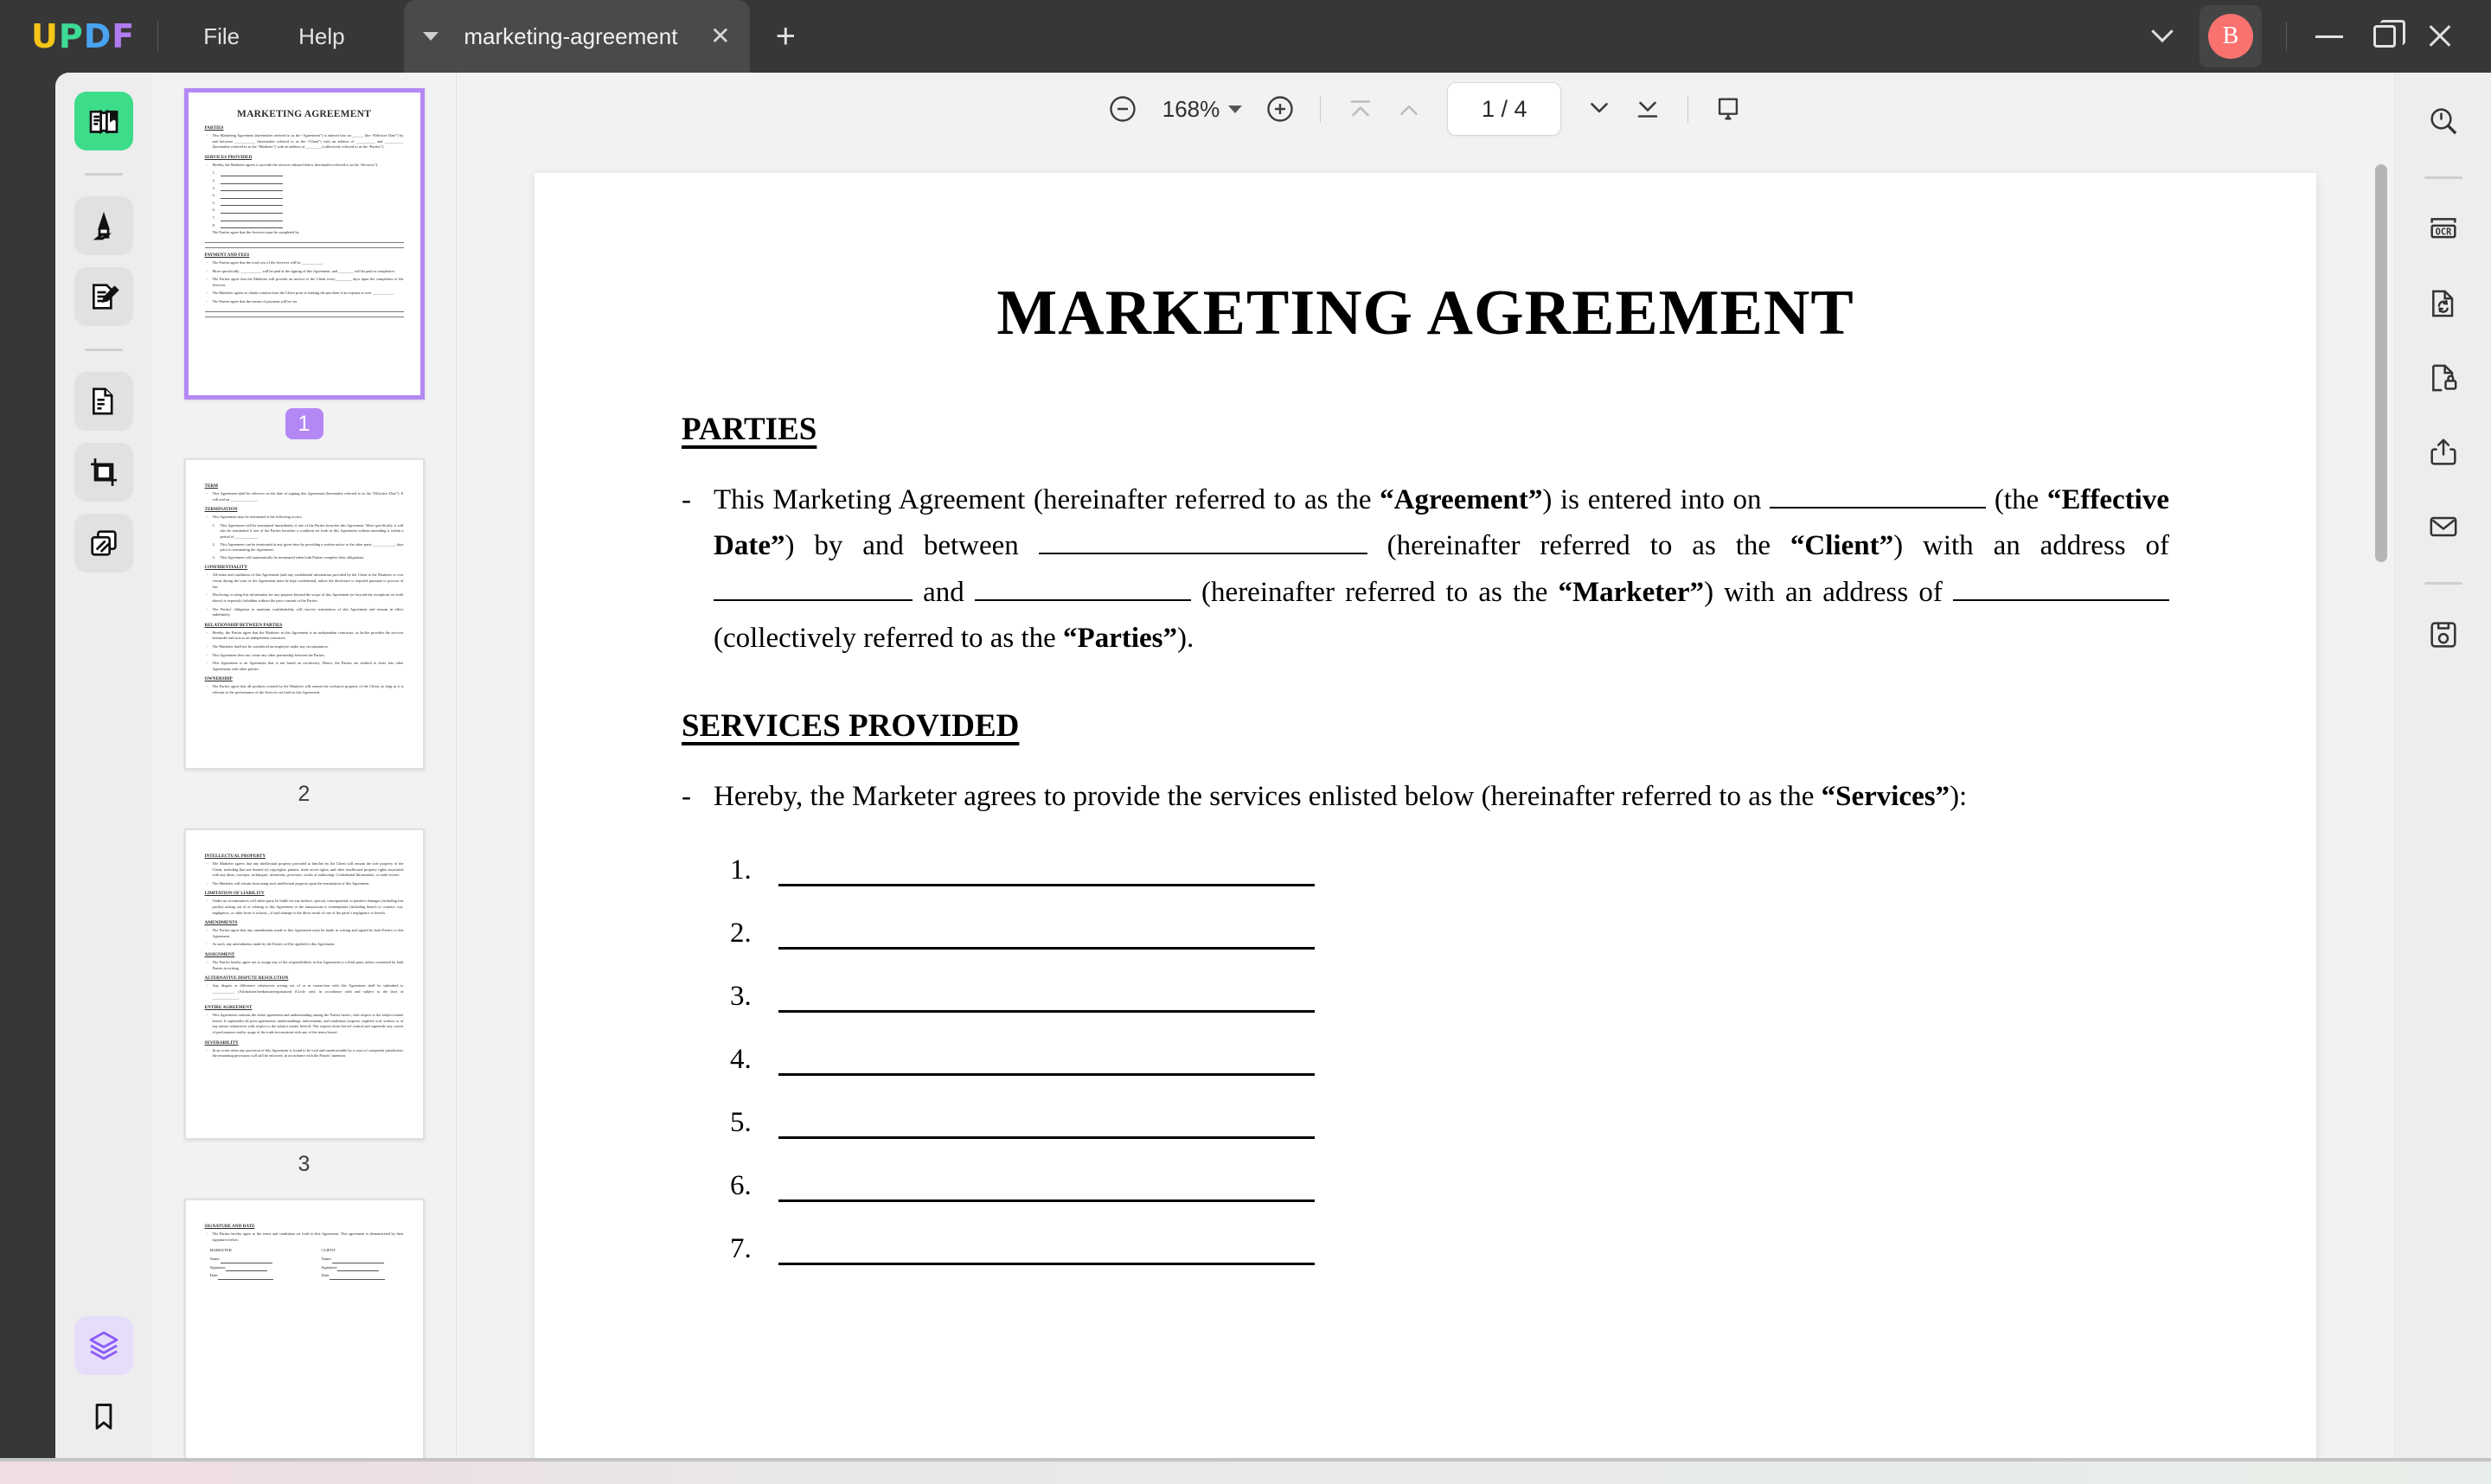 Image resolution: width=2491 pixels, height=1484 pixels. I want to click on last-page-button, so click(1647, 109).